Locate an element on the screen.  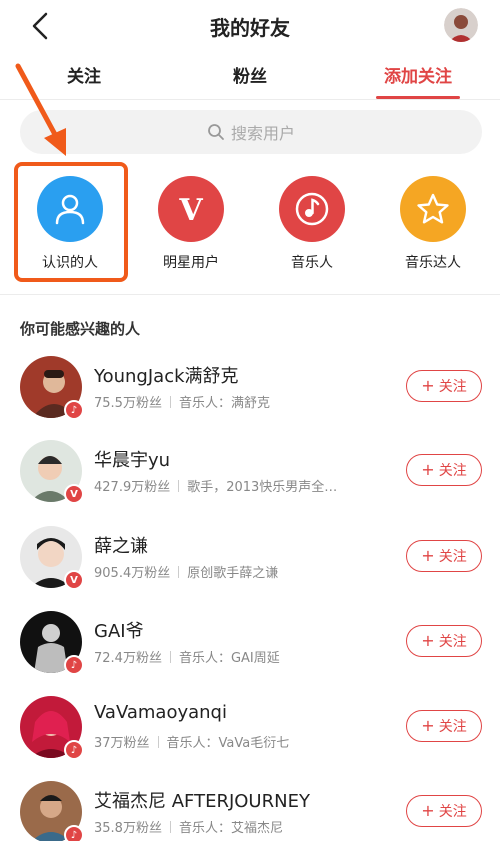
user-desc: 音乐人：GAI周延 is located at coordinates (229, 658).